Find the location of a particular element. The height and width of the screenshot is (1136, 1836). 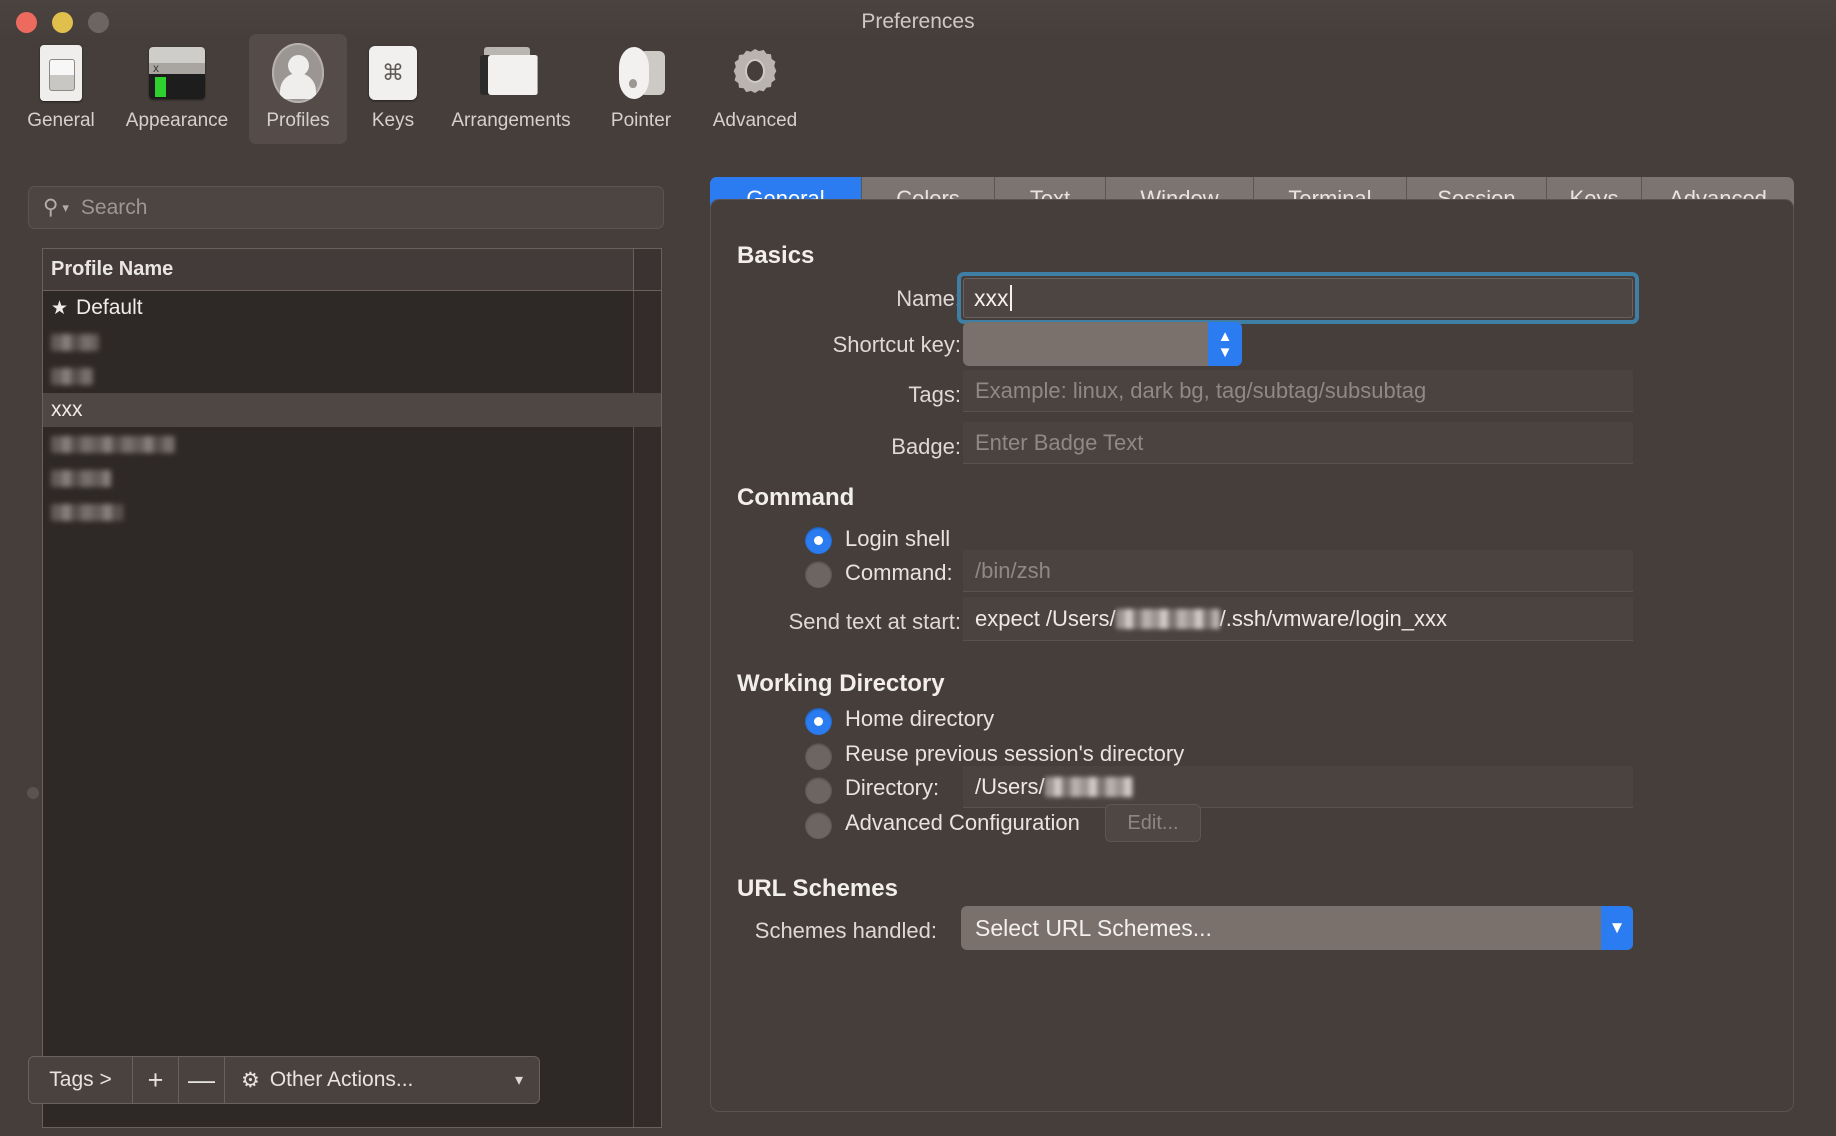

command-label: Command: is located at coordinates (899, 572).